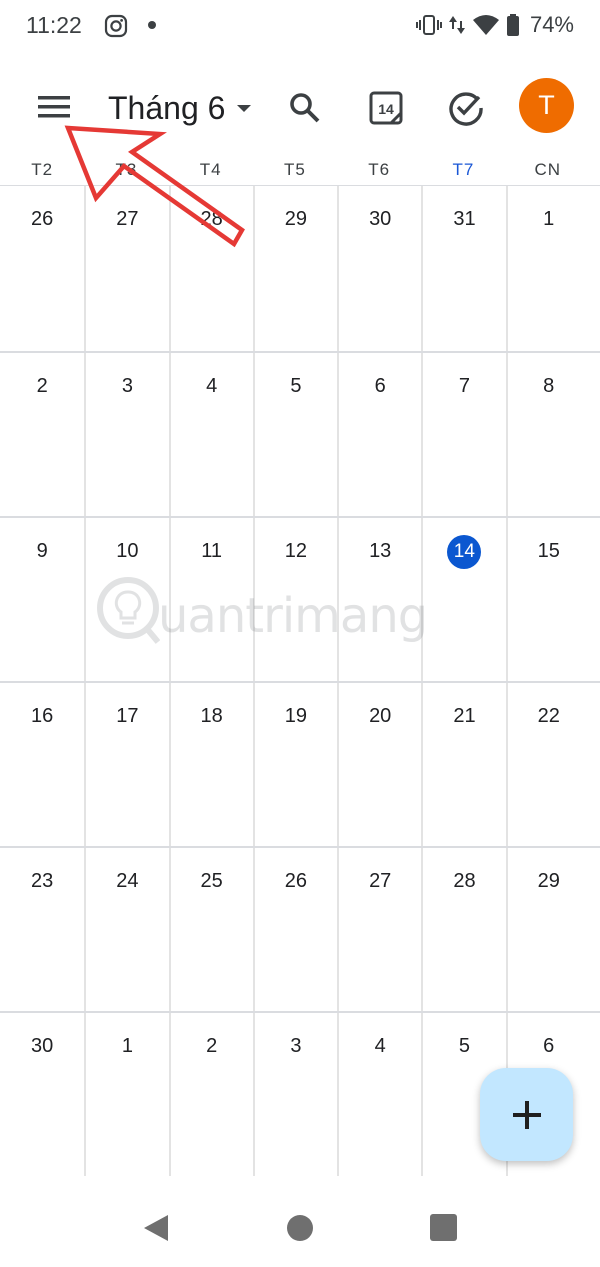 The width and height of the screenshot is (600, 1267). I want to click on battery-icon, so click(512, 25).